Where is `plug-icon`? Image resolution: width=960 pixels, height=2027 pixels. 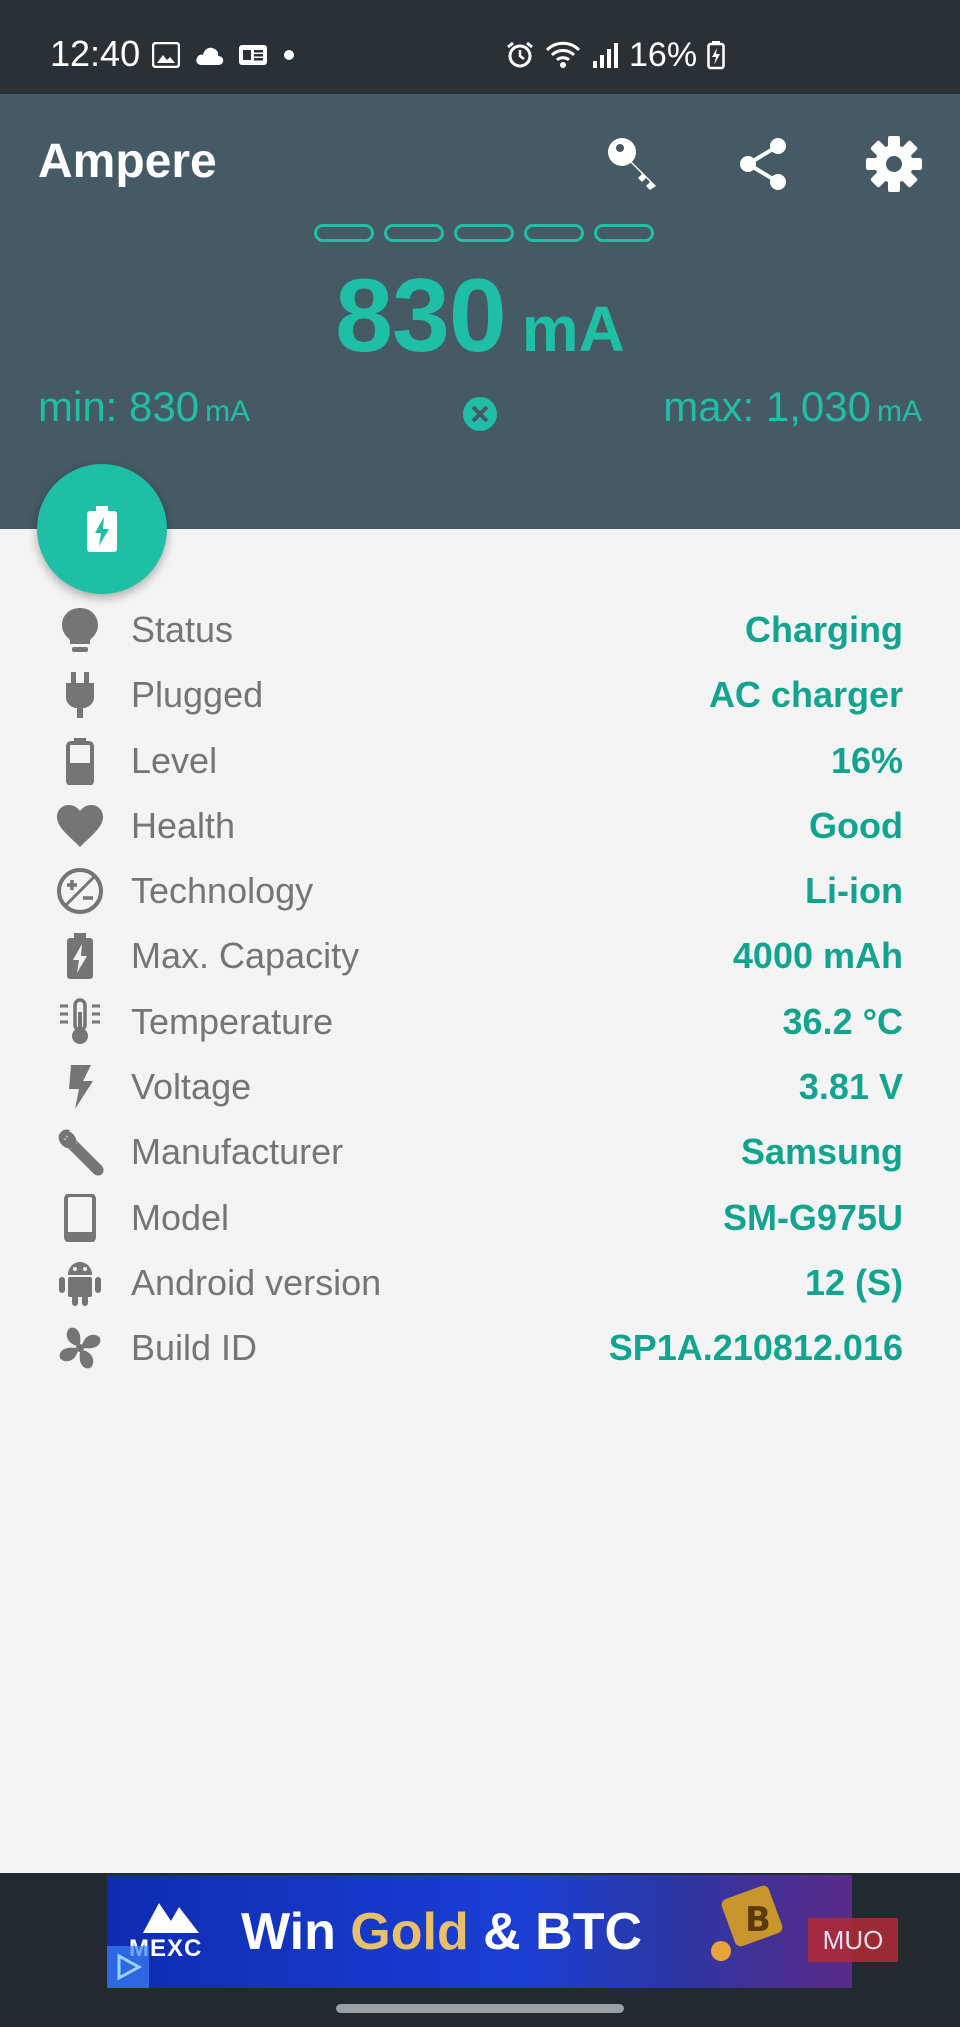 plug-icon is located at coordinates (80, 695).